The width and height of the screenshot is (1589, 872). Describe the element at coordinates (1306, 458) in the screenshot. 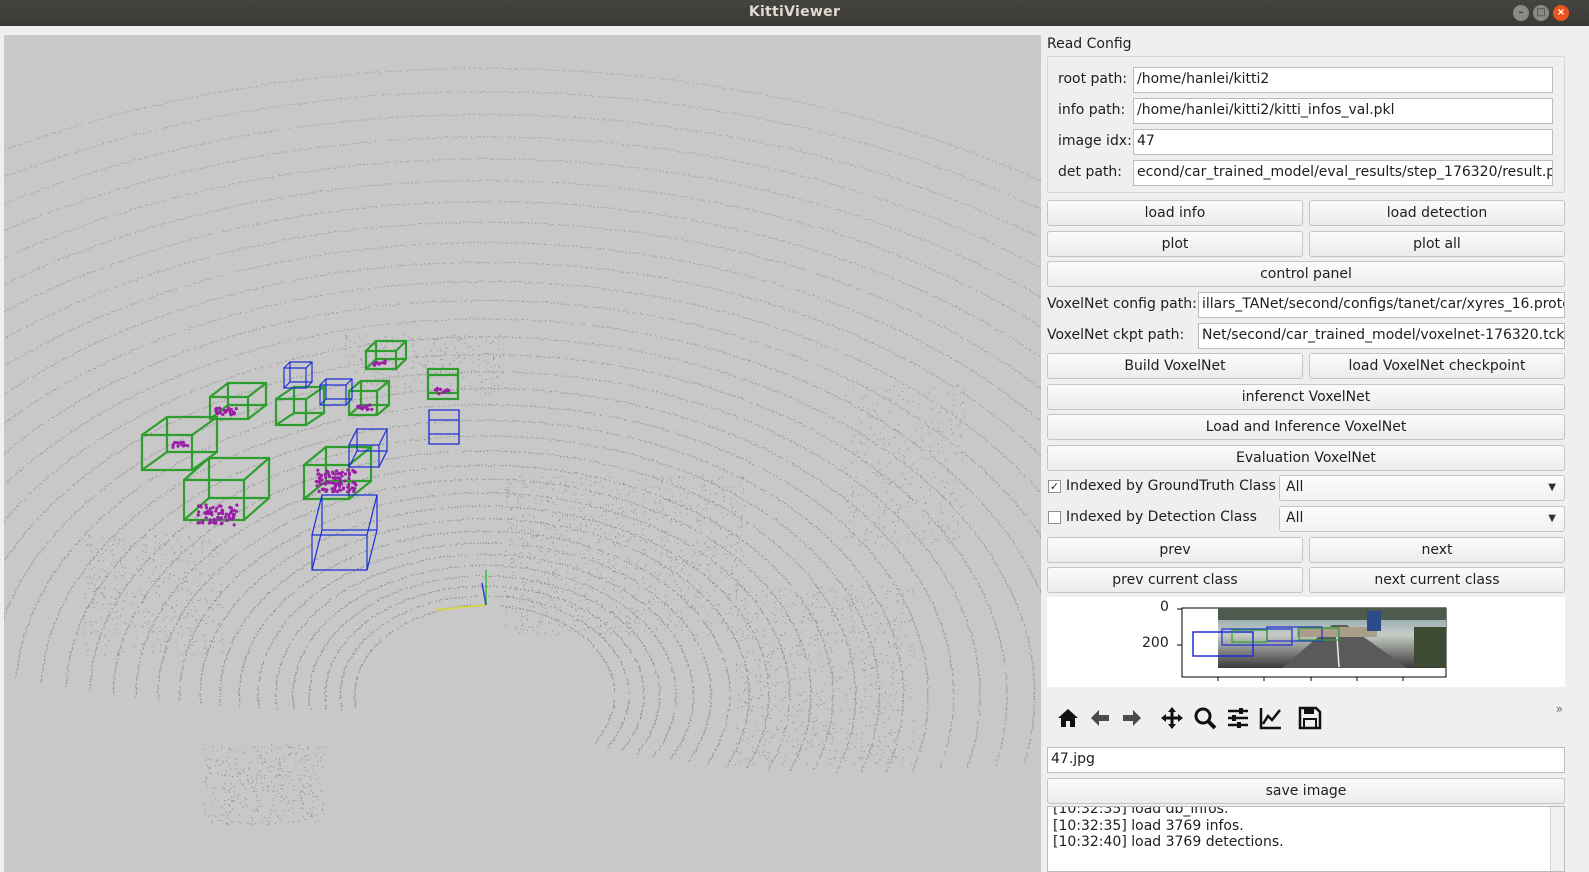

I see `evaluation-voxelnet-button: Evaluation VoxelNet` at that location.